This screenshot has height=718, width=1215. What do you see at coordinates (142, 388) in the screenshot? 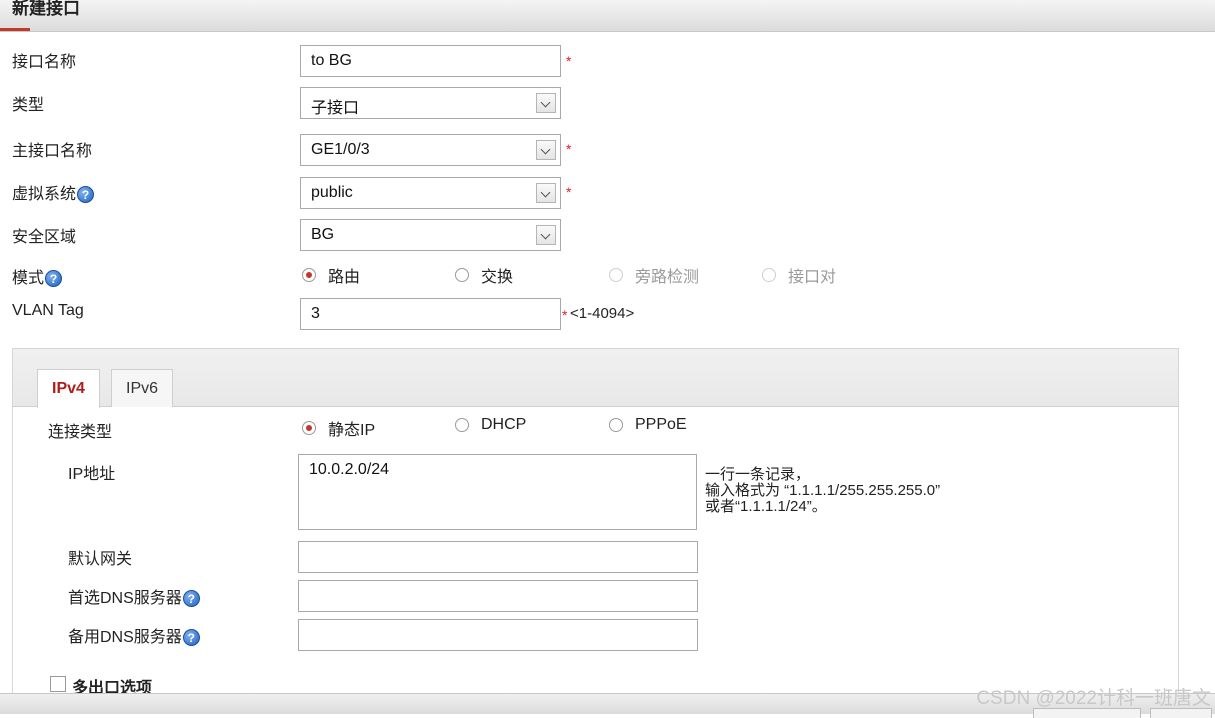
I see `tab-ipv6: IPv6` at bounding box center [142, 388].